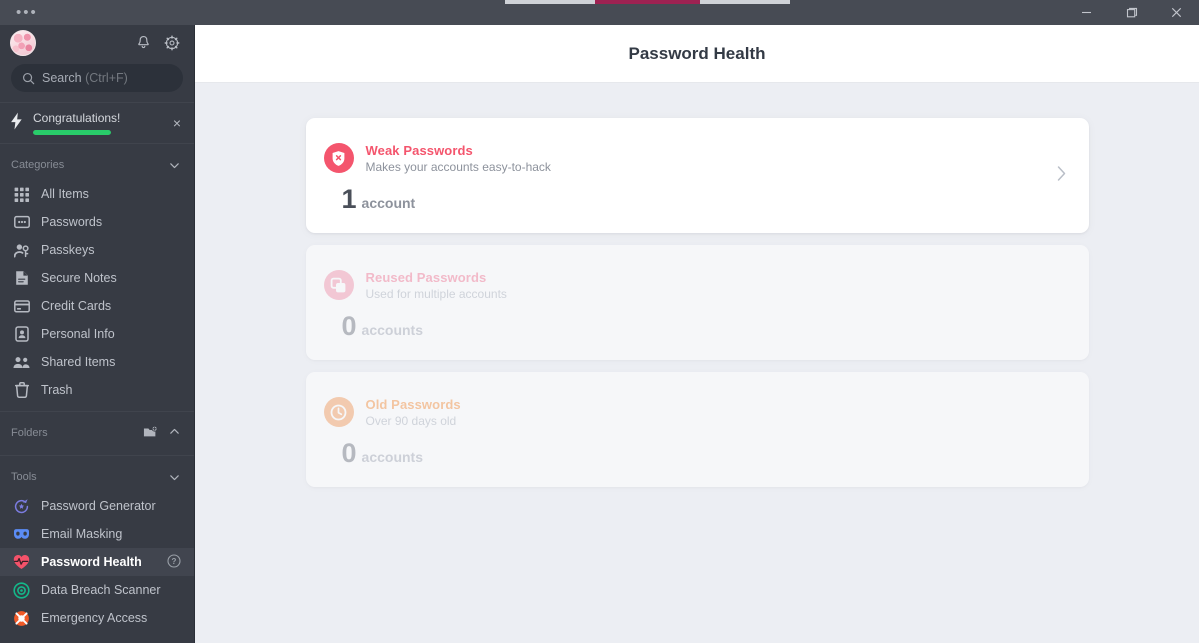  What do you see at coordinates (599, 12) in the screenshot?
I see `window-titlebar: •••` at bounding box center [599, 12].